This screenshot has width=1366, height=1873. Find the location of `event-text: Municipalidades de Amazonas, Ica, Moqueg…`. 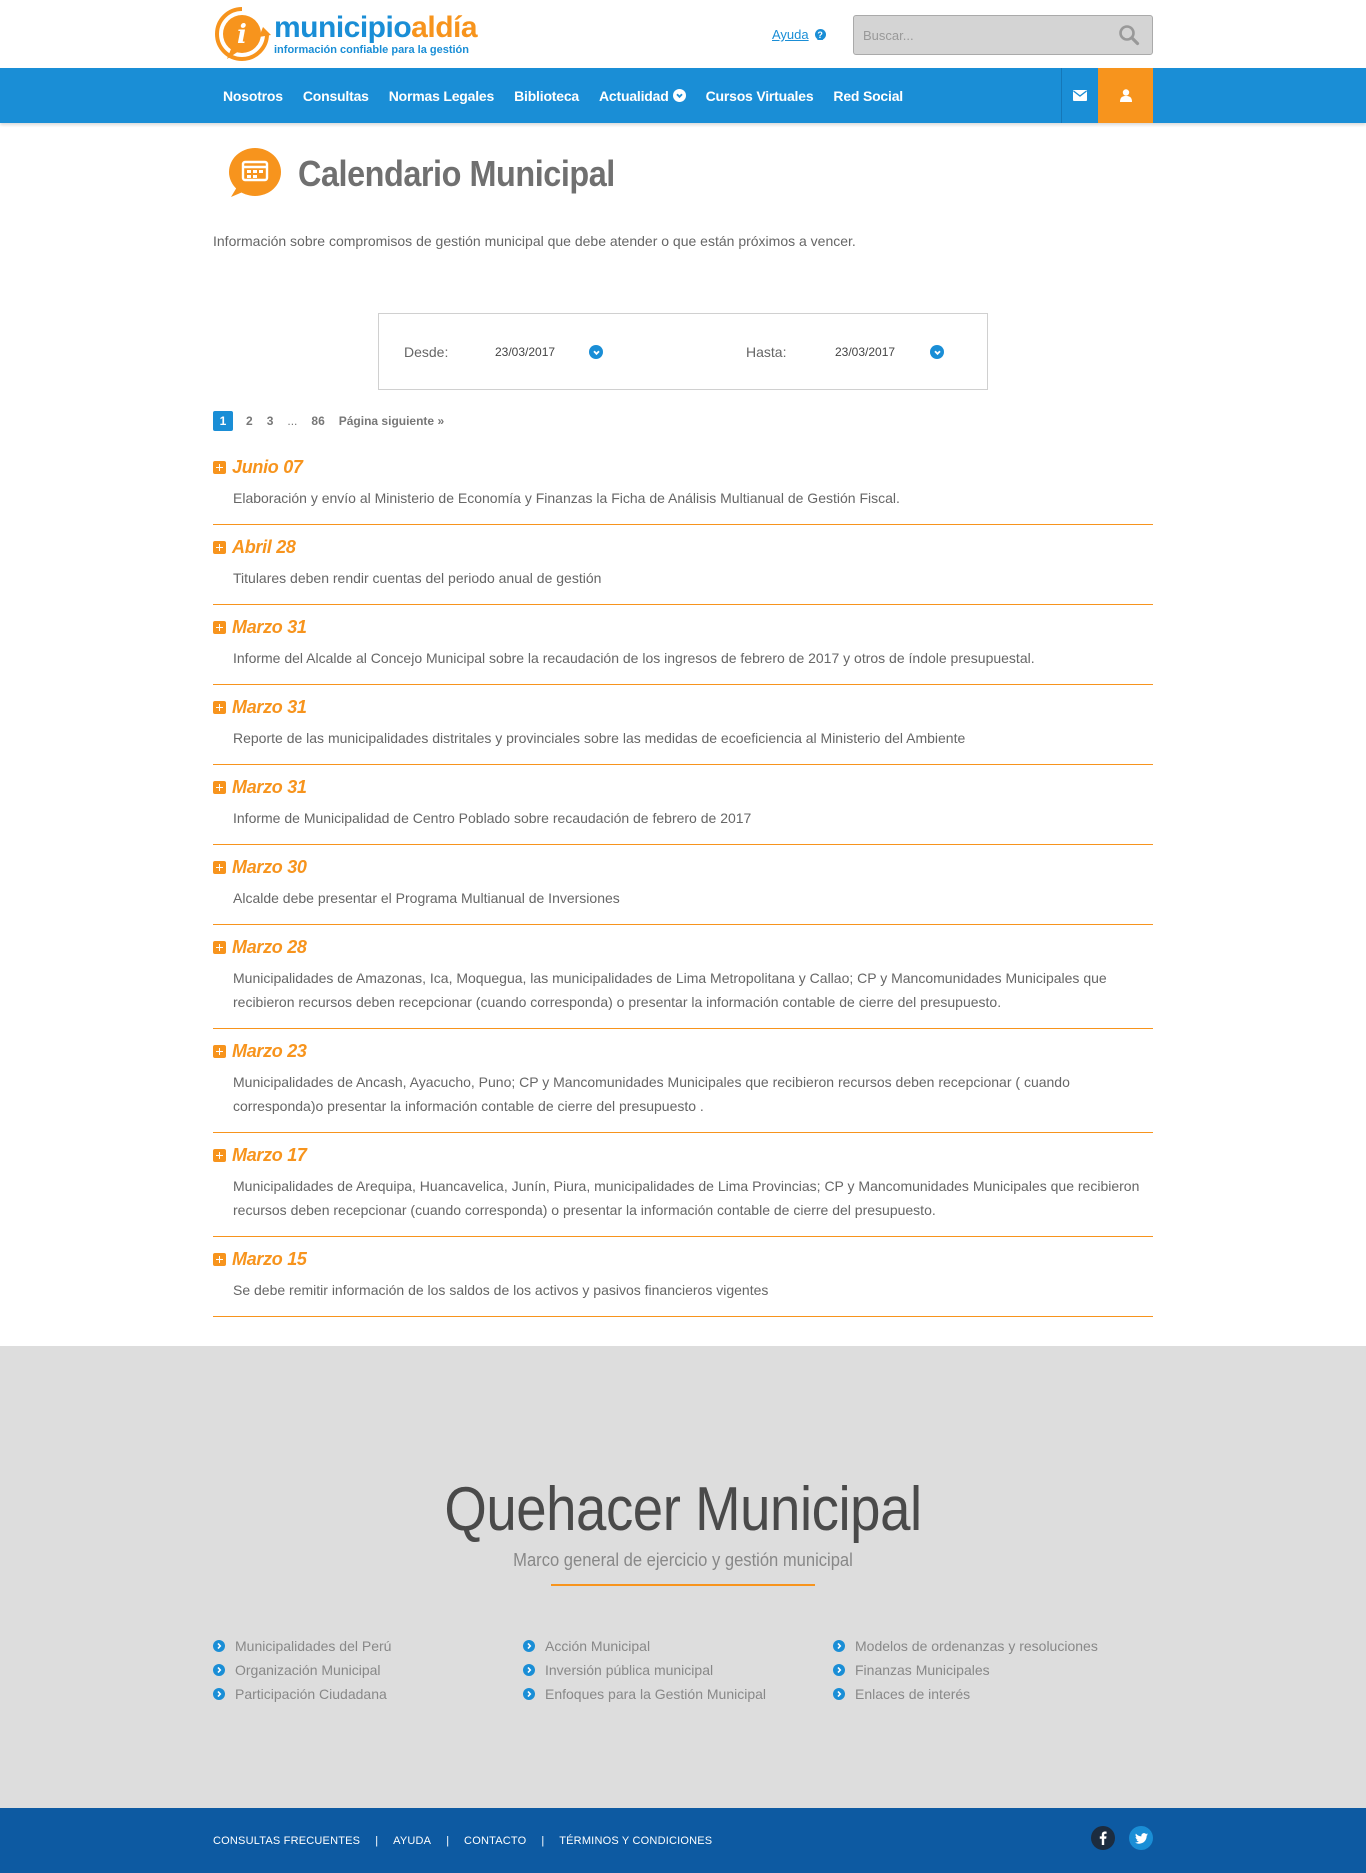

event-text: Municipalidades de Amazonas, Ica, Moqueg… is located at coordinates (670, 990).